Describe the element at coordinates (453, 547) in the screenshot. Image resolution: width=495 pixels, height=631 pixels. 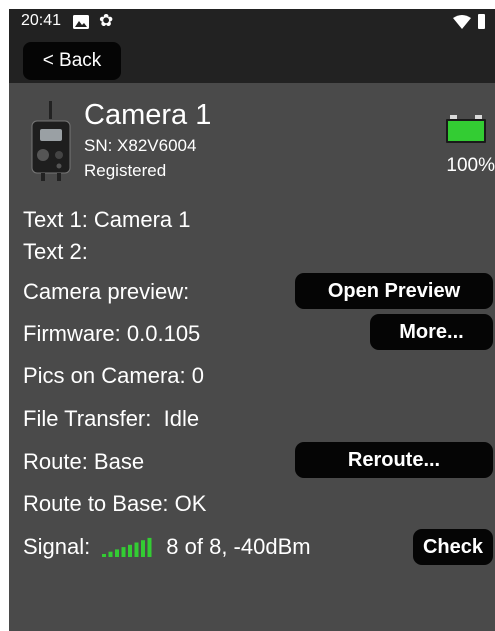
I see `check-button: Check` at that location.